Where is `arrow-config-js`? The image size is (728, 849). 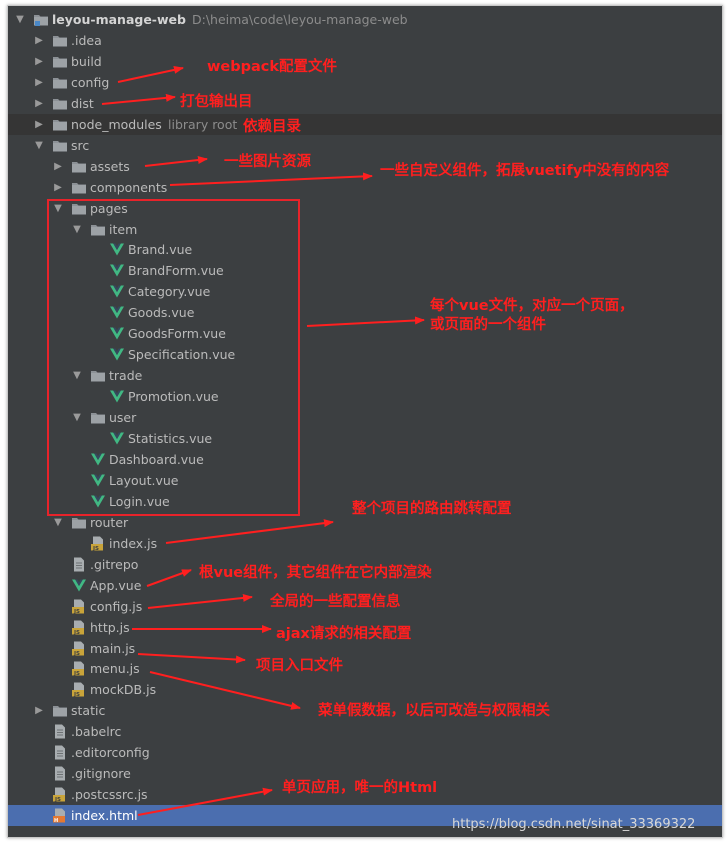 arrow-config-js is located at coordinates (200, 601).